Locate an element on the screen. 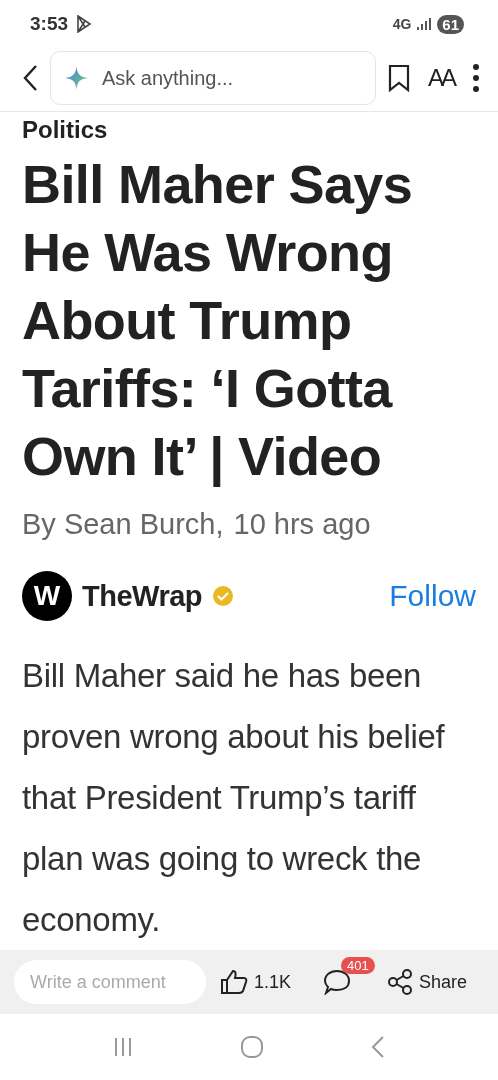  bookmark-button is located at coordinates (399, 78).